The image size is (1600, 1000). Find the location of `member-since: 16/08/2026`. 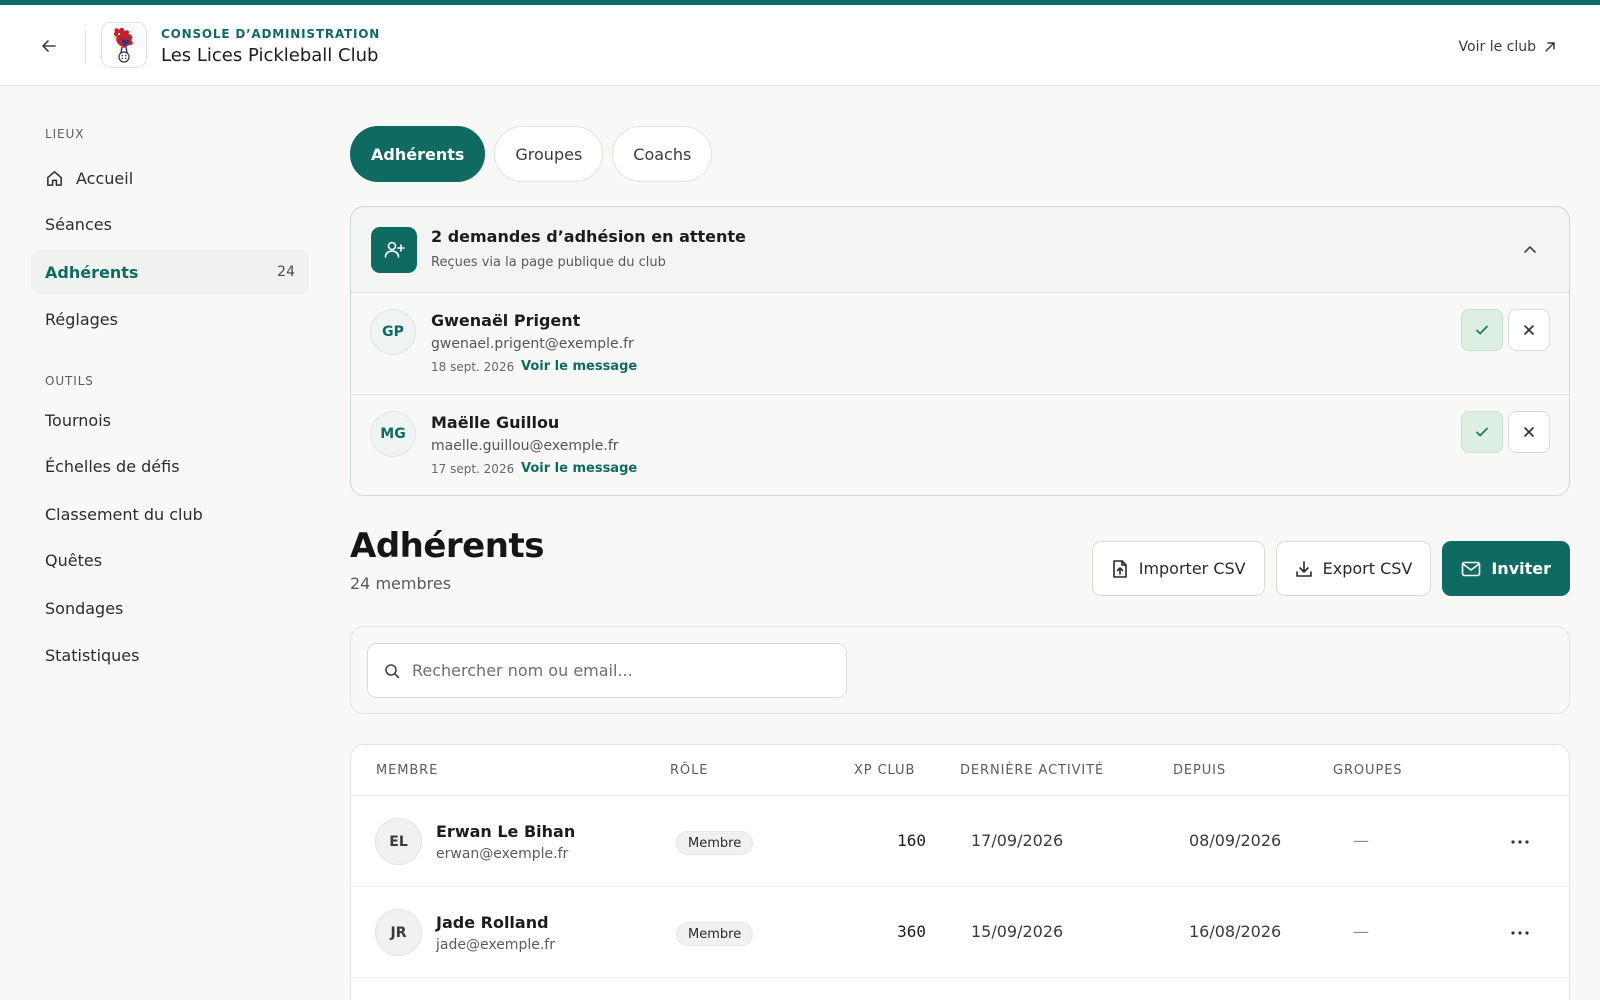

member-since: 16/08/2026 is located at coordinates (1235, 931).